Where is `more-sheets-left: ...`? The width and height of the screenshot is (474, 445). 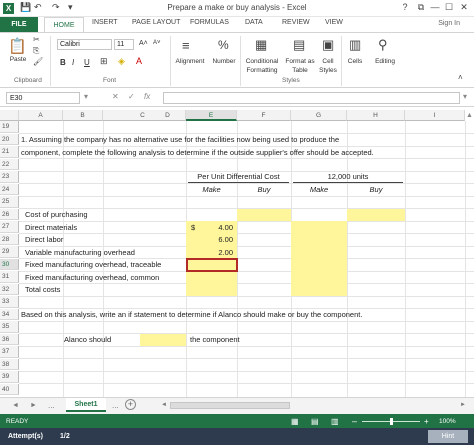 more-sheets-left: ... is located at coordinates (51, 405).